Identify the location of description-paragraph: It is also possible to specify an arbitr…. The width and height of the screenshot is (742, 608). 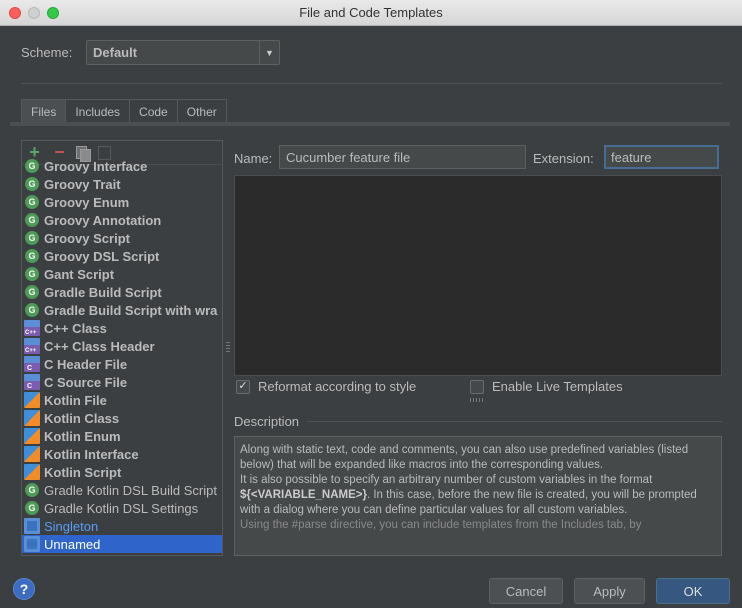
(478, 495).